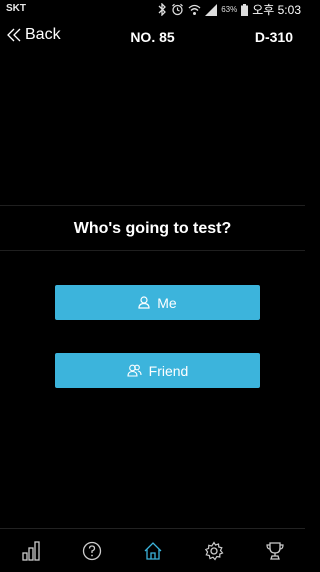 This screenshot has height=572, width=320. What do you see at coordinates (273, 37) in the screenshot?
I see `device-label: D-310` at bounding box center [273, 37].